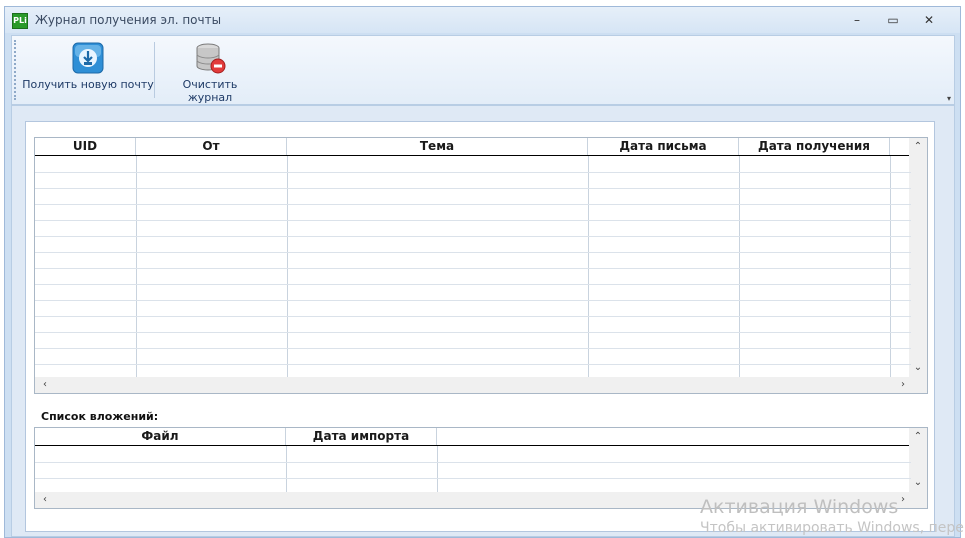 The width and height of the screenshot is (965, 538). What do you see at coordinates (832, 528) in the screenshot?
I see `activation-watermark-subtitle: Чтобы активировать Windows, перейд` at bounding box center [832, 528].